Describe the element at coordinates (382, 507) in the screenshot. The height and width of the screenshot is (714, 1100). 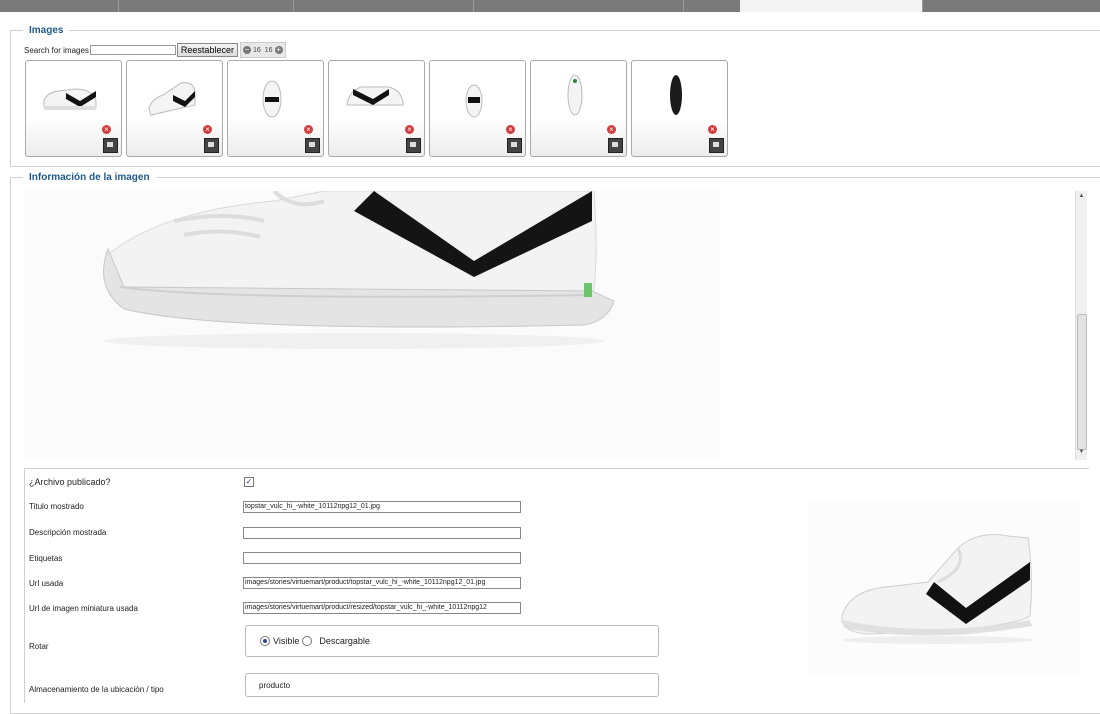
I see `title-input: topstar_vulc_hi_-white_10112npg12_01.jpg` at that location.